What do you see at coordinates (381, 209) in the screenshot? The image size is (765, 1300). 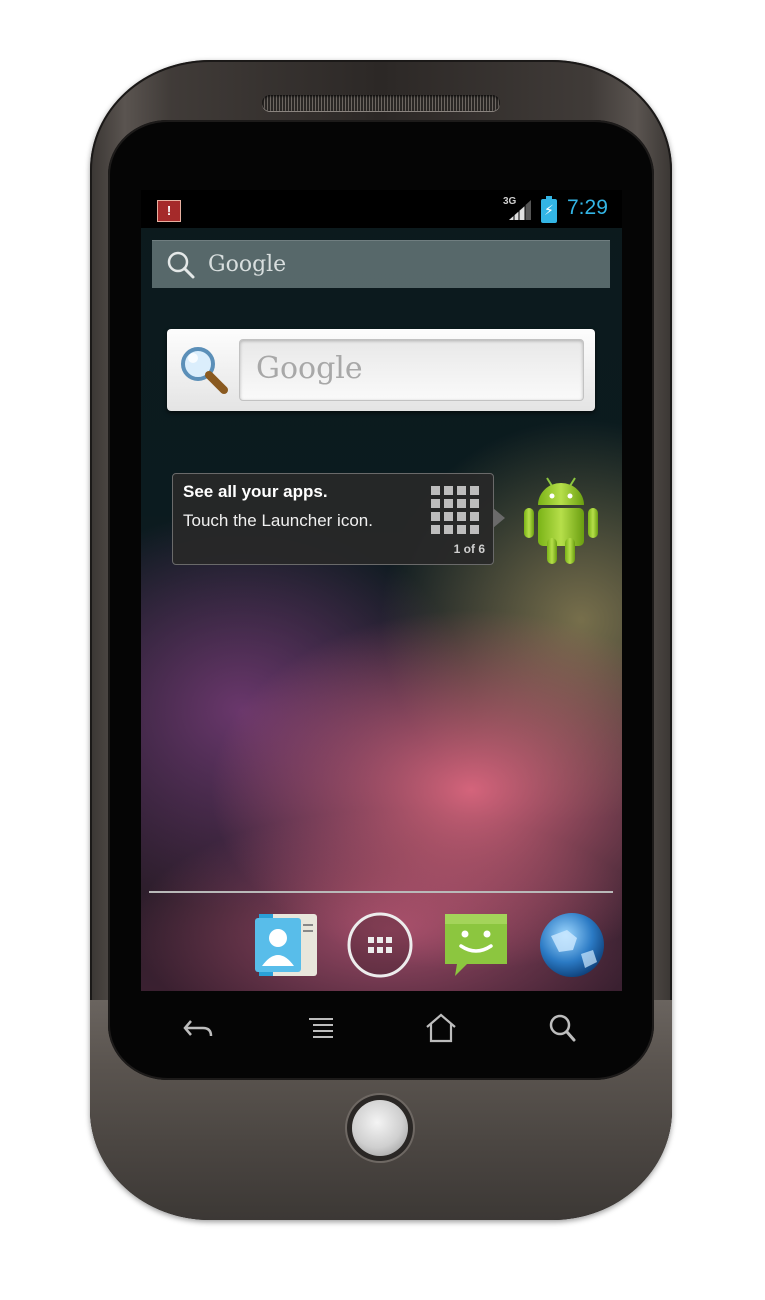 I see `status-bar: ! 3G ⚡ 7:29` at bounding box center [381, 209].